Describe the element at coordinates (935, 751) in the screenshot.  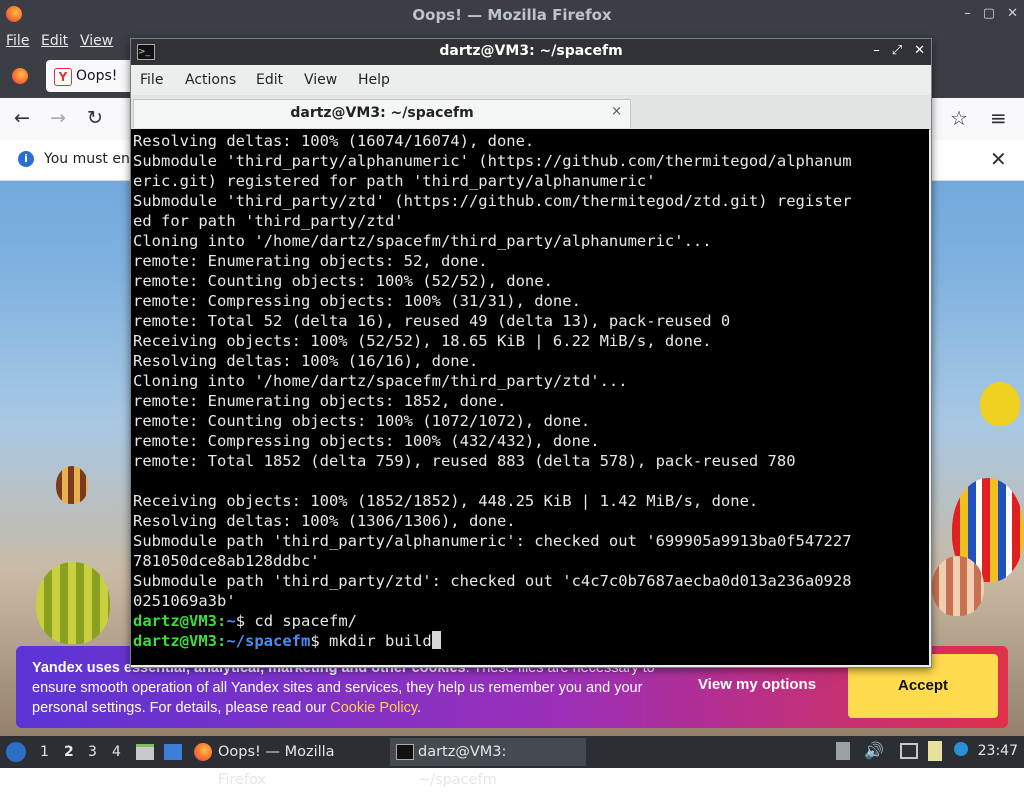
I see `clipboard-icon` at that location.